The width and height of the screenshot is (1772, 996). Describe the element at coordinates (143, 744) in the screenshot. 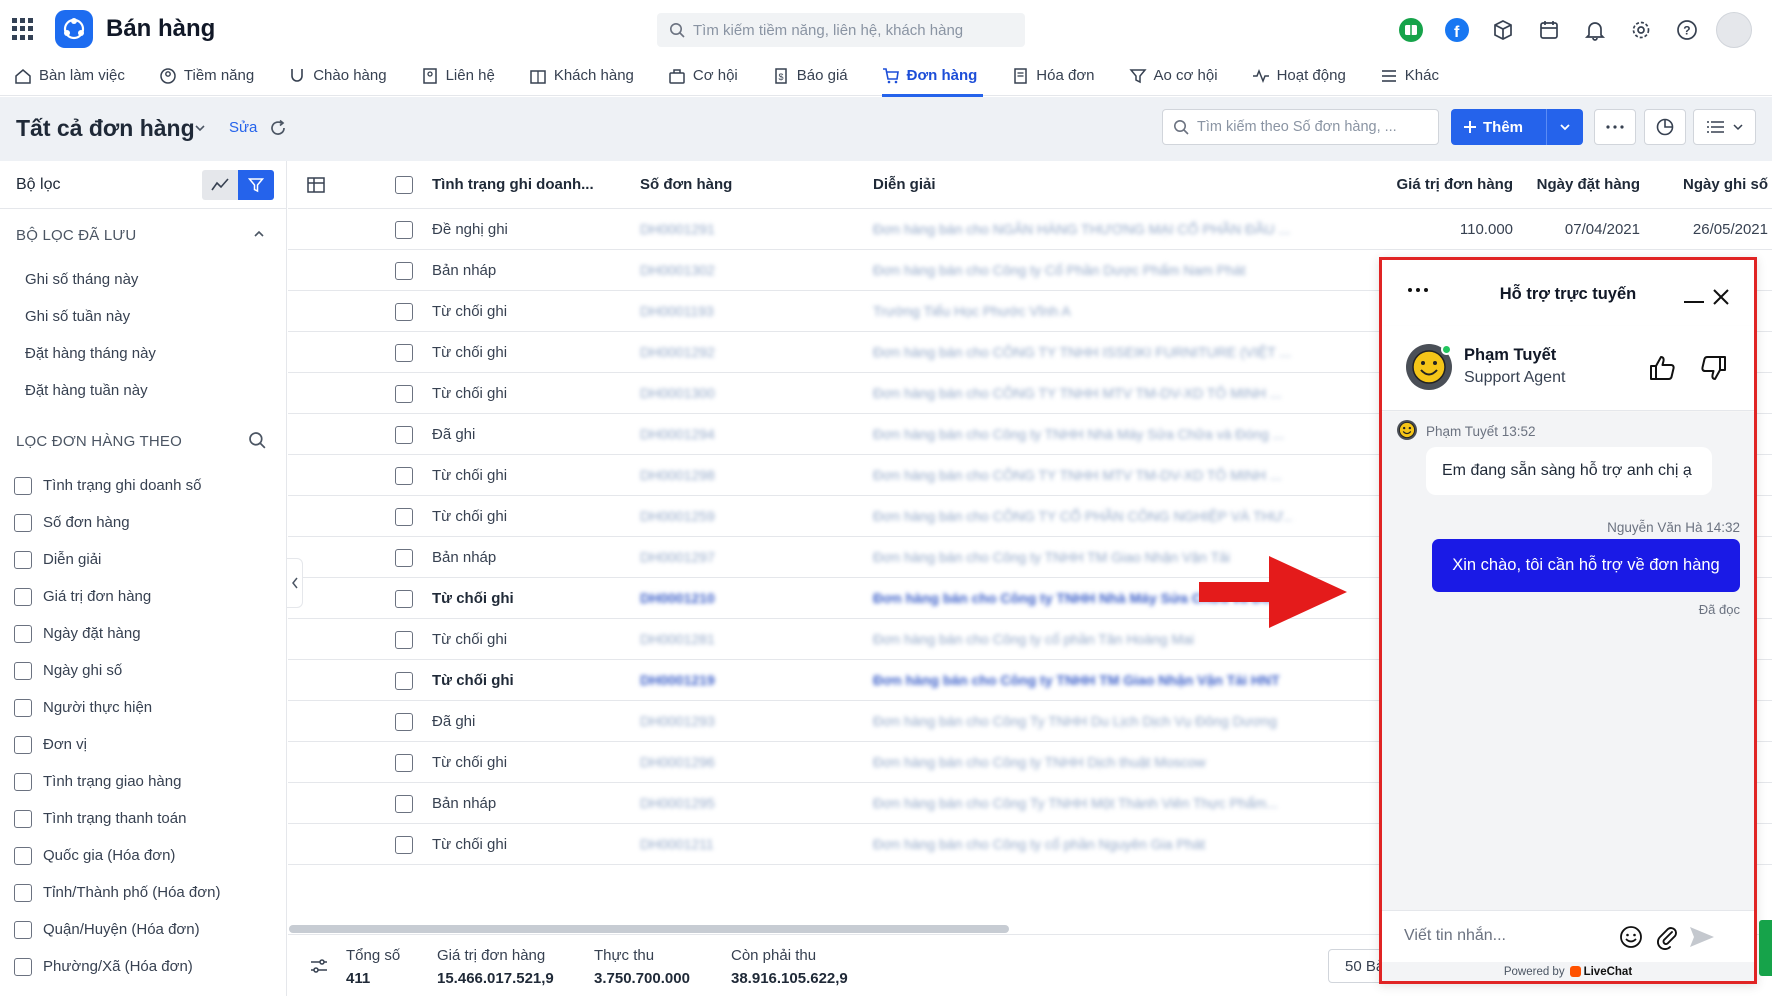

I see `filter-option: Đơn vị` at that location.